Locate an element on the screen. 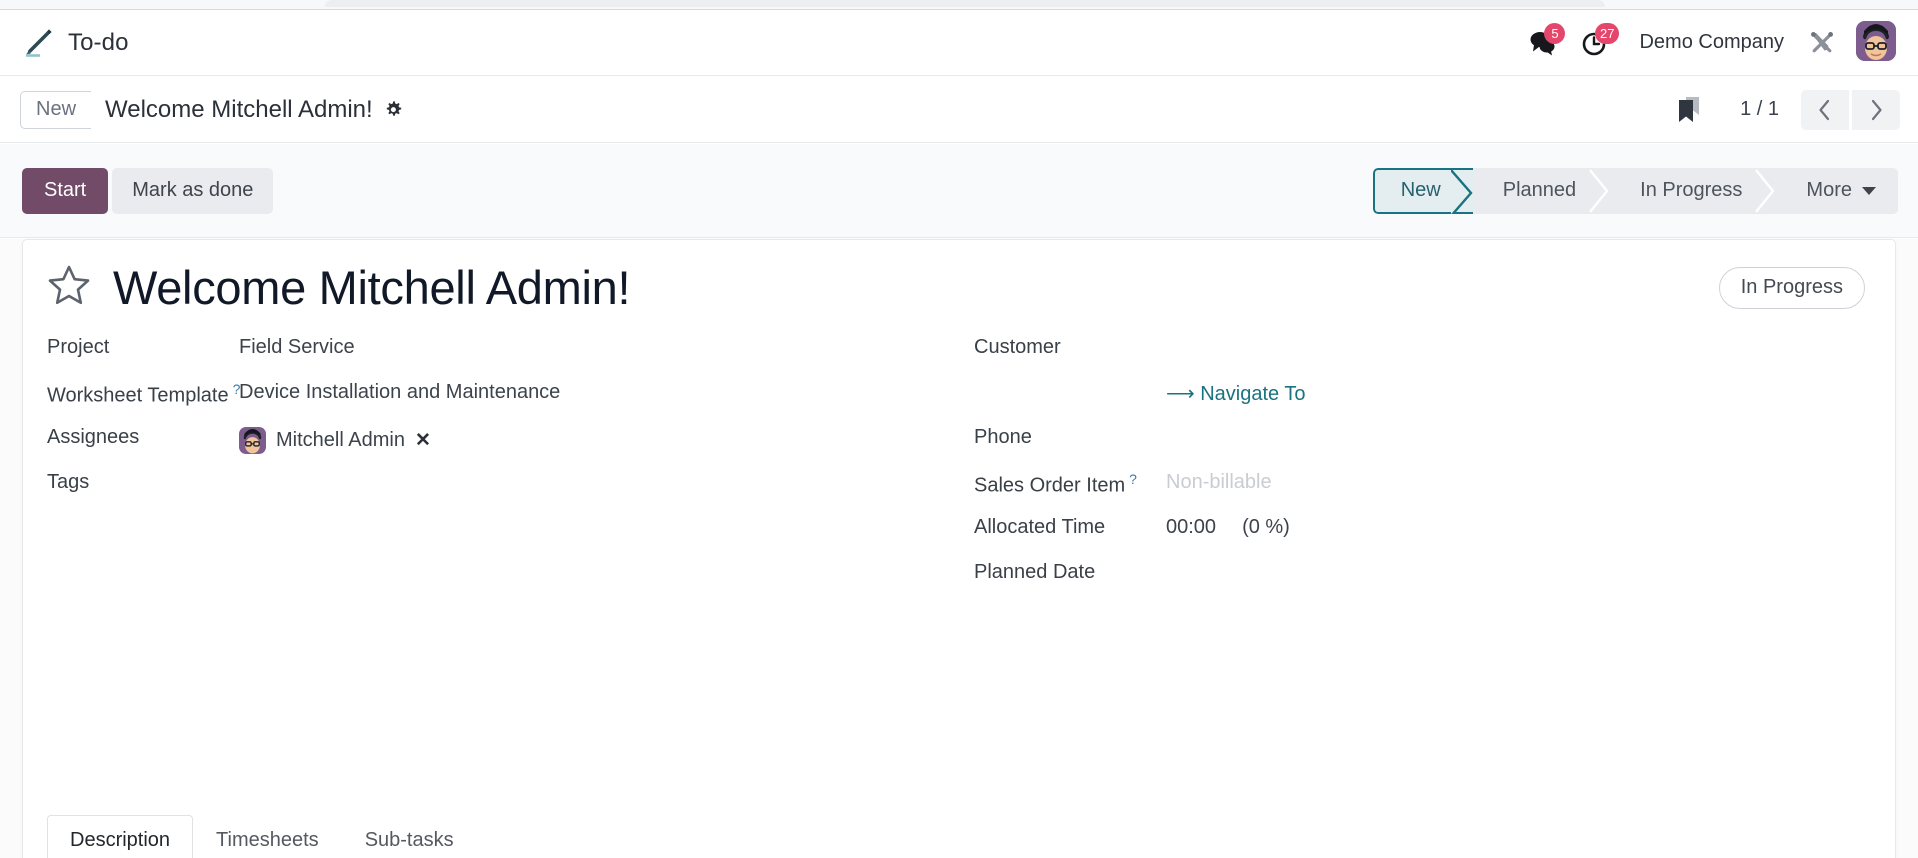  stage-planned-label: Planned is located at coordinates (1539, 190).